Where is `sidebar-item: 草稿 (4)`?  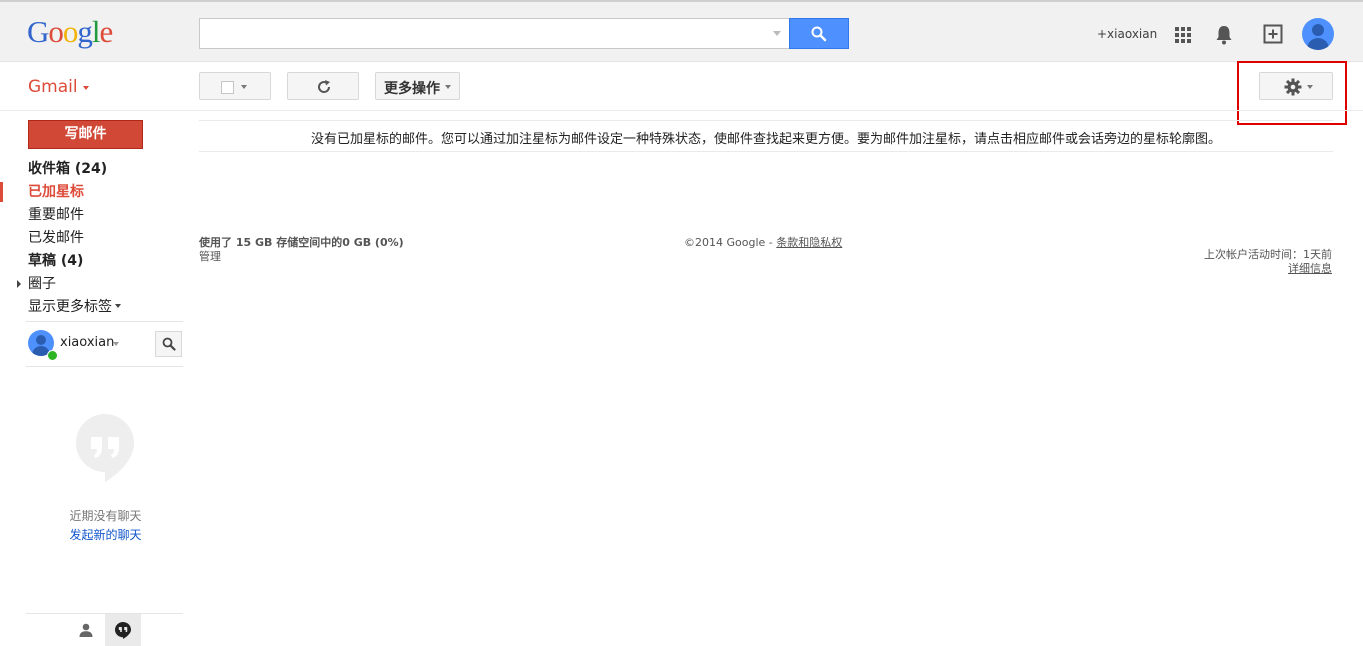
sidebar-item: 草稿 (4) is located at coordinates (108, 261).